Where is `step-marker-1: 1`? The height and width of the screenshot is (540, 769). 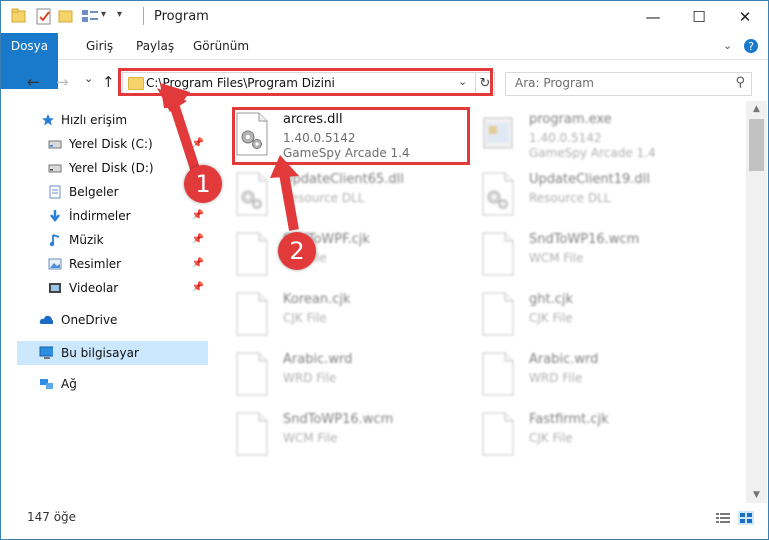
step-marker-1: 1 is located at coordinates (203, 184).